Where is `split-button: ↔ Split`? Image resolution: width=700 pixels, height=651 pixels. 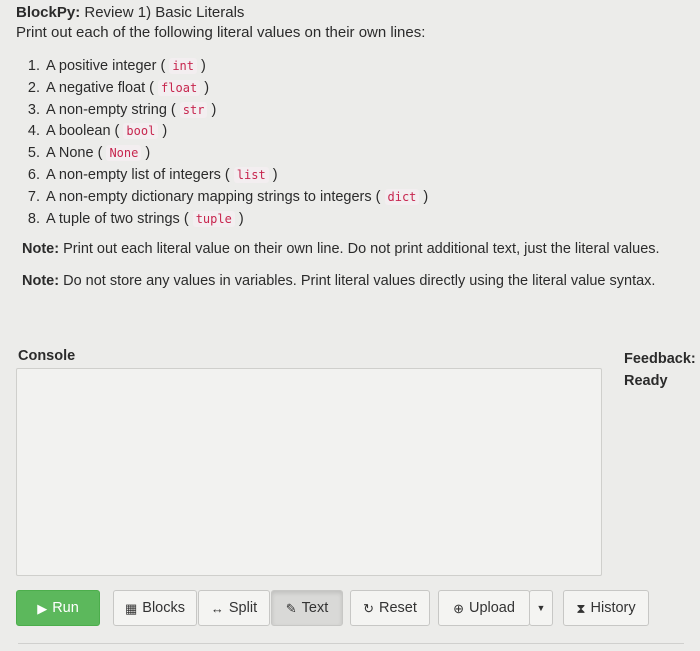 split-button: ↔ Split is located at coordinates (234, 608).